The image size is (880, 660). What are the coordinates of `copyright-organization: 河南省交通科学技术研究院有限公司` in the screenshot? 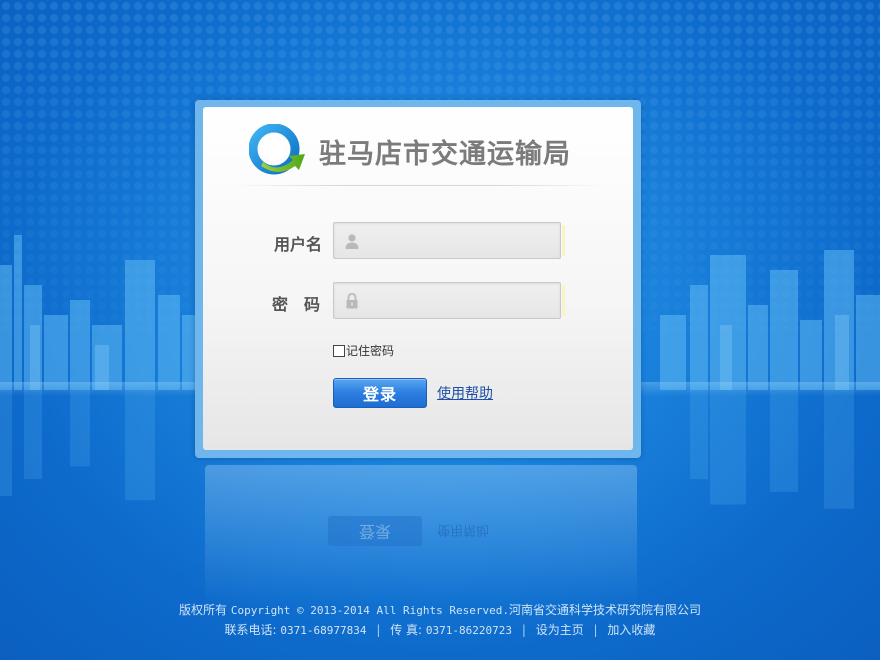 It's located at (604, 610).